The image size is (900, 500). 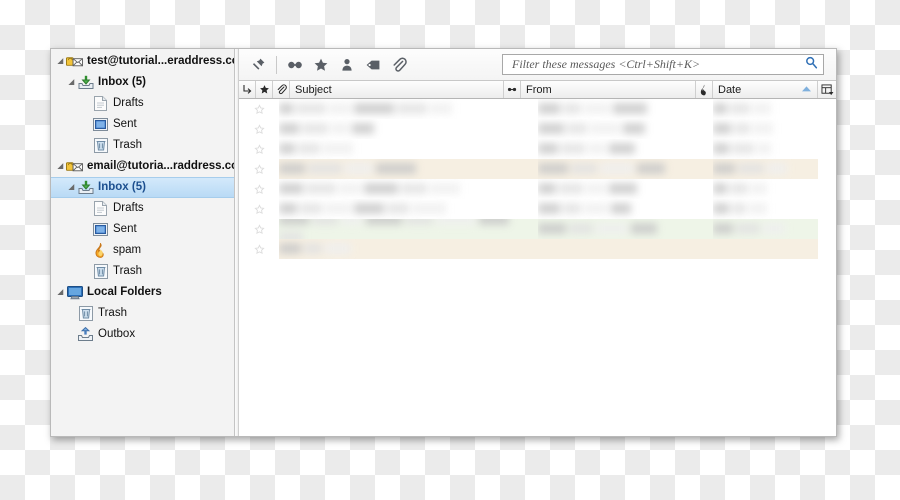 What do you see at coordinates (142, 208) in the screenshot?
I see `sidebar-folder-drafts-2: Drafts` at bounding box center [142, 208].